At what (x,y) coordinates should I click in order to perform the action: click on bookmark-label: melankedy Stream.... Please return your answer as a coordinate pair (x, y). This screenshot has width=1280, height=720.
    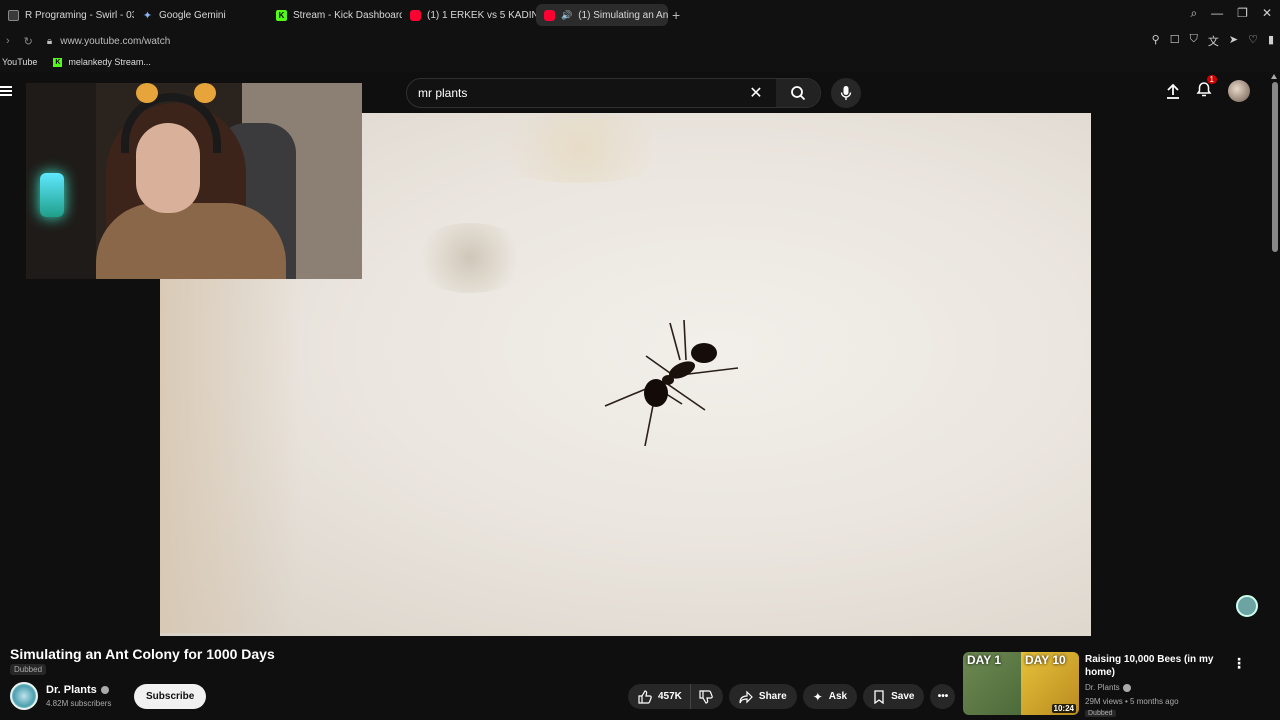
    Looking at the image, I should click on (109, 62).